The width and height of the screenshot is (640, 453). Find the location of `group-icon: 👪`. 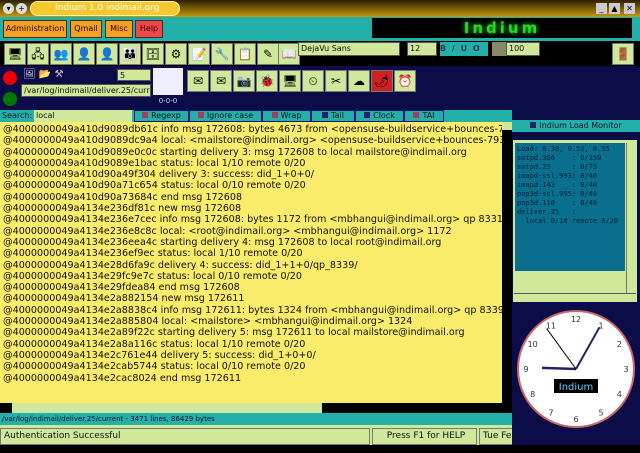

group-icon: 👪 is located at coordinates (130, 54).